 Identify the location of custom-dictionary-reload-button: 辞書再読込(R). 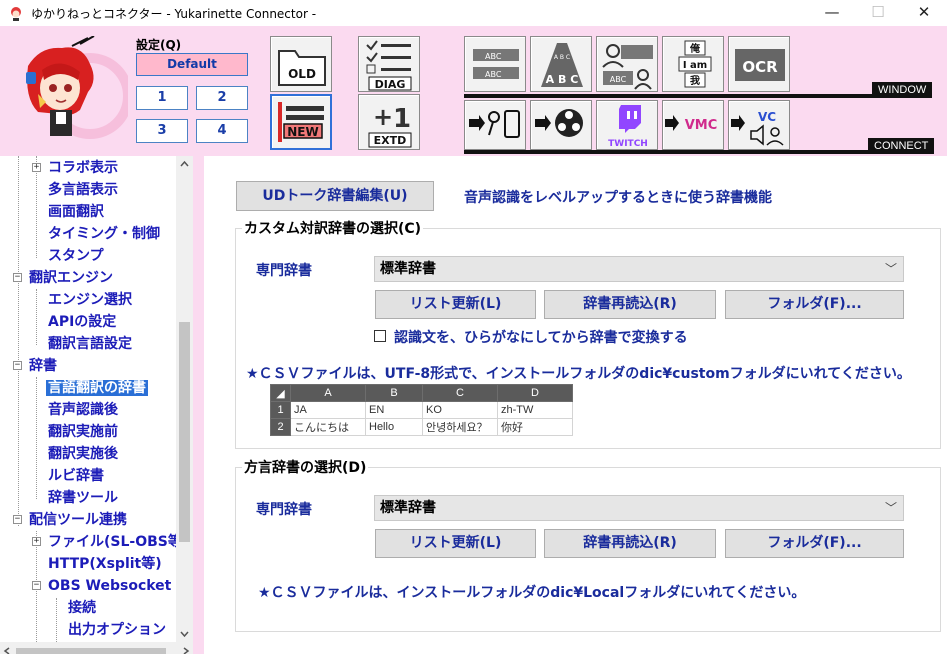
(630, 304).